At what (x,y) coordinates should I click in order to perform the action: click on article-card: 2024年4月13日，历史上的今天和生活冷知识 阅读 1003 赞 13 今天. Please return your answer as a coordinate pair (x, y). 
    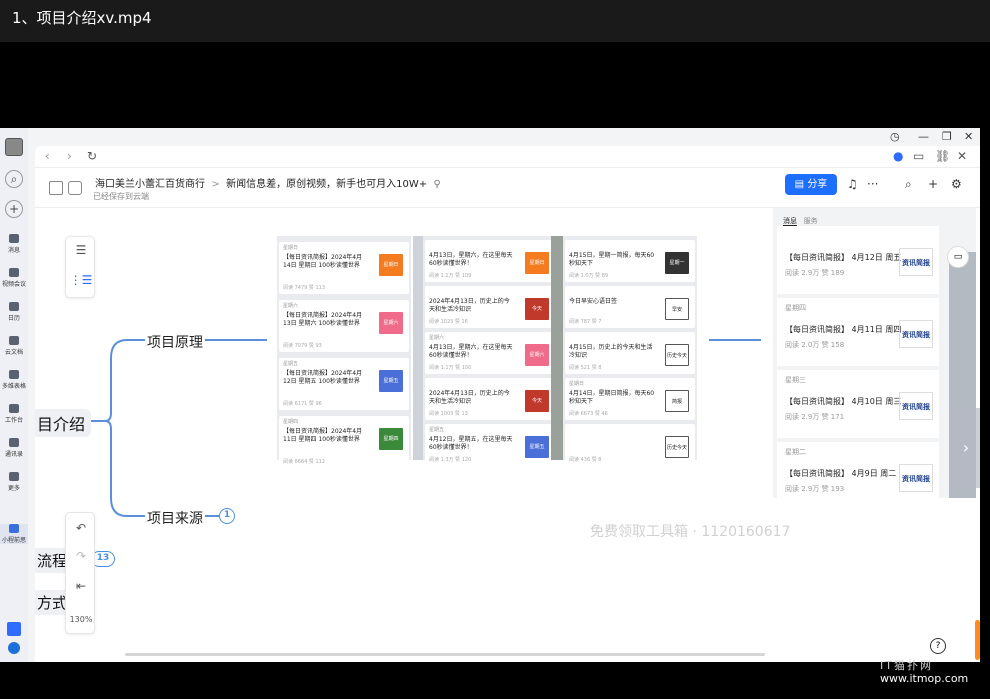
    Looking at the image, I should click on (490, 399).